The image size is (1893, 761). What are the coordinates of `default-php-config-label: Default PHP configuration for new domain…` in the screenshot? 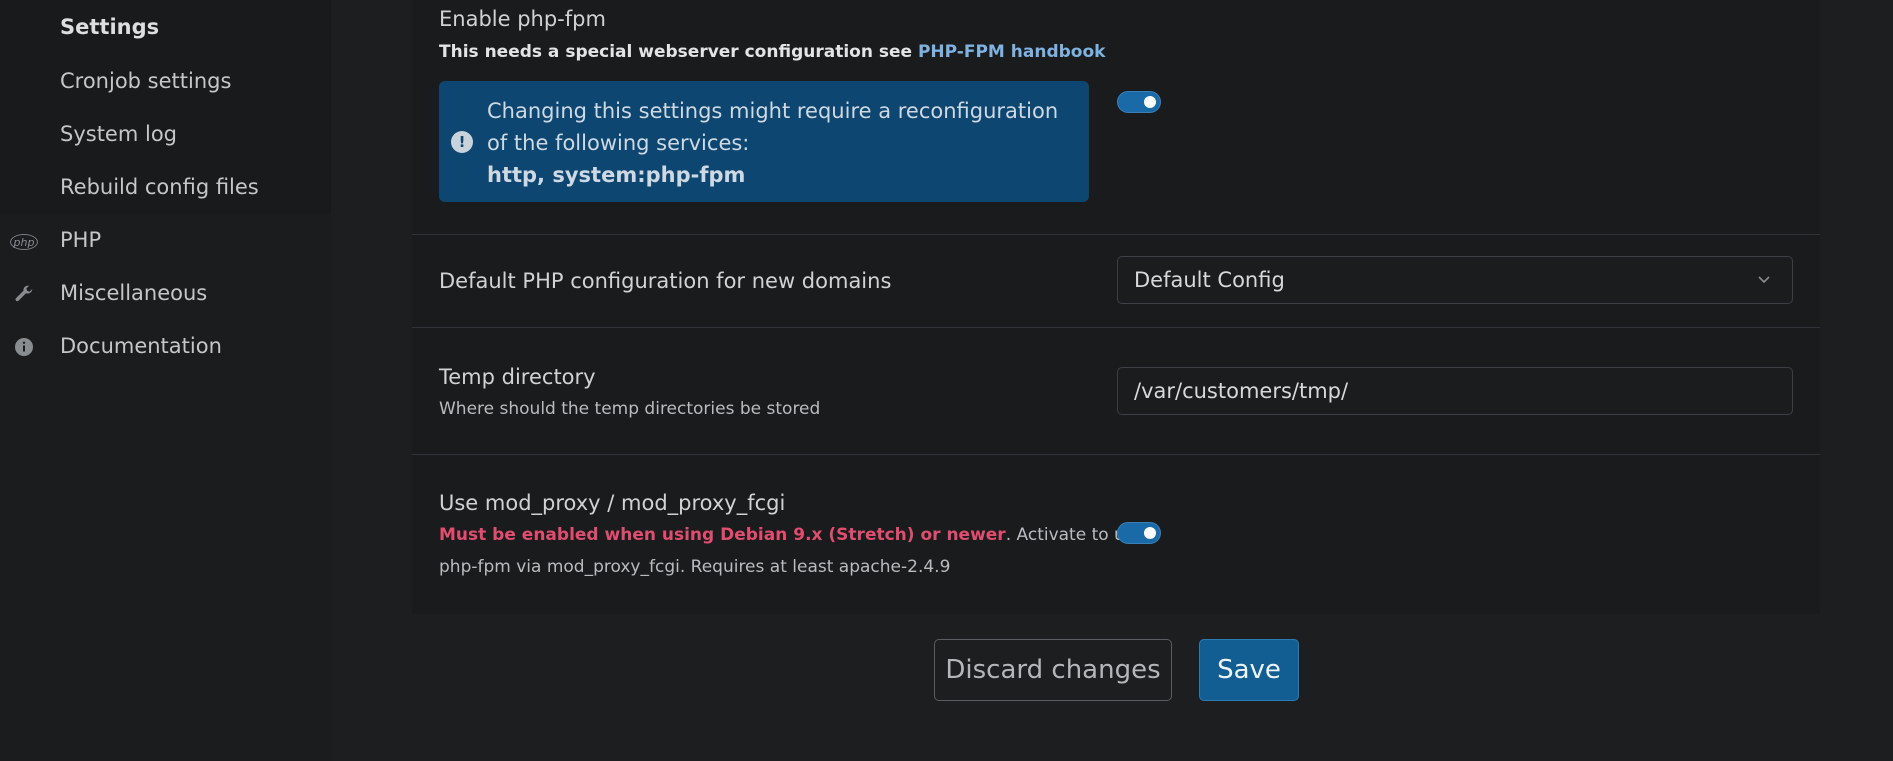 It's located at (665, 281).